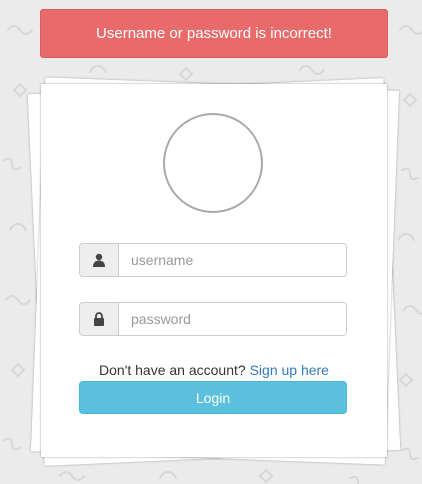 The height and width of the screenshot is (484, 422). What do you see at coordinates (99, 319) in the screenshot?
I see `lock-icon` at bounding box center [99, 319].